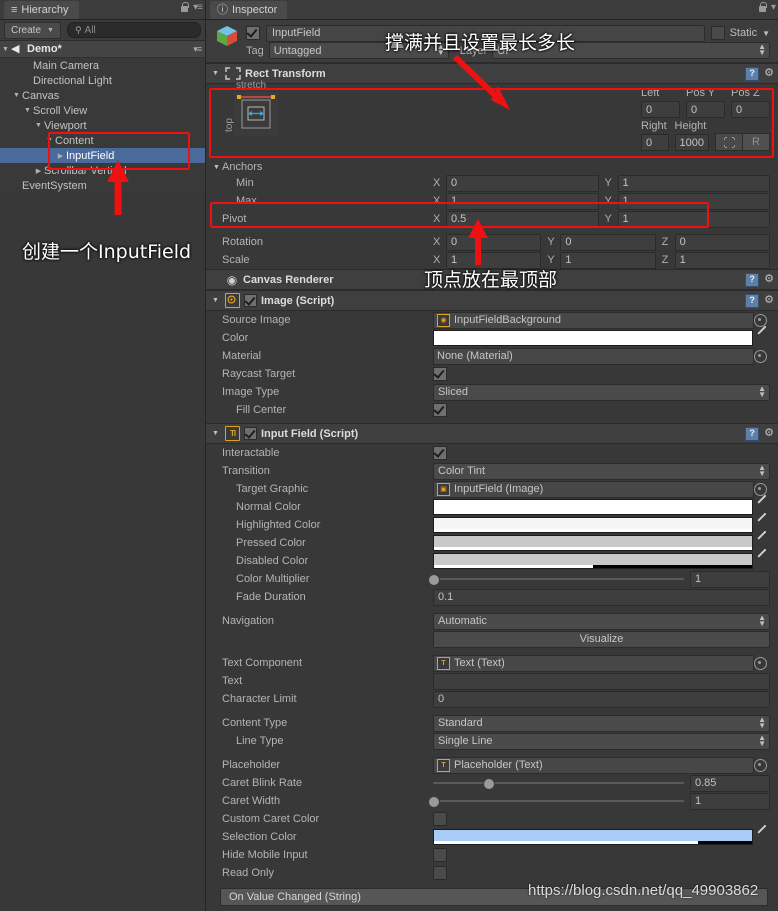  I want to click on selection-color-swatch, so click(593, 837).